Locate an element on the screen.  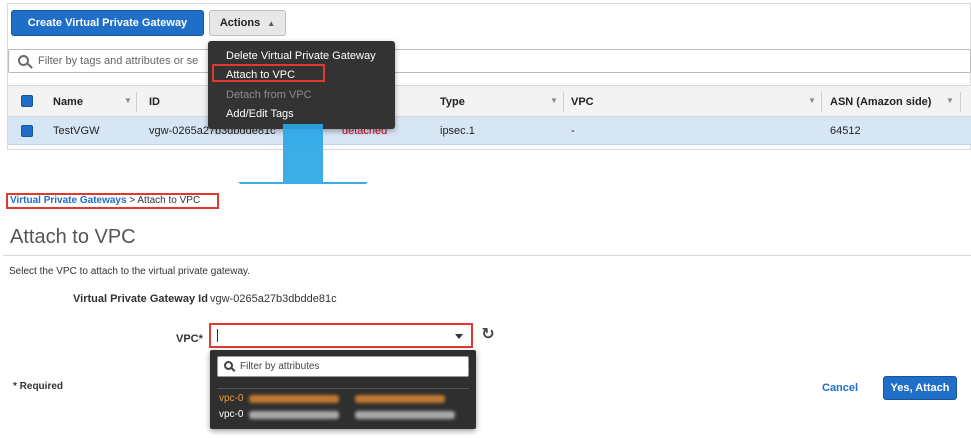
vpc-select is located at coordinates (341, 335).